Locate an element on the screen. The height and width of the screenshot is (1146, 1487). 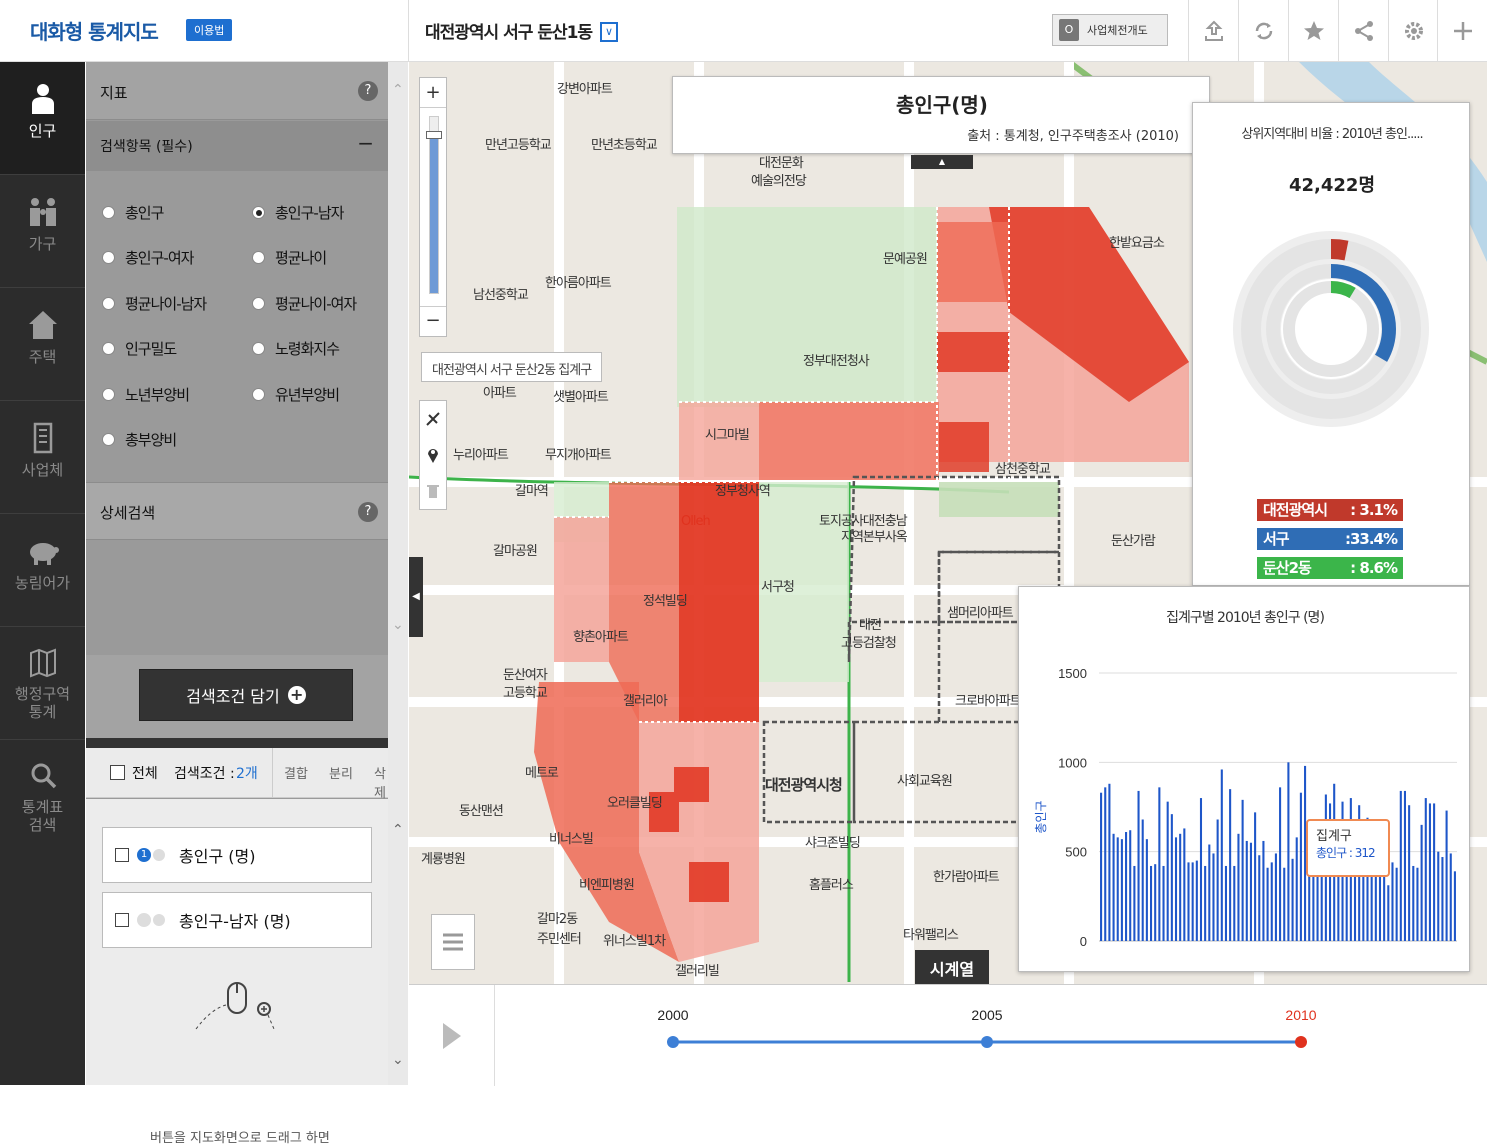
condition-checkbox is located at coordinates (122, 855).